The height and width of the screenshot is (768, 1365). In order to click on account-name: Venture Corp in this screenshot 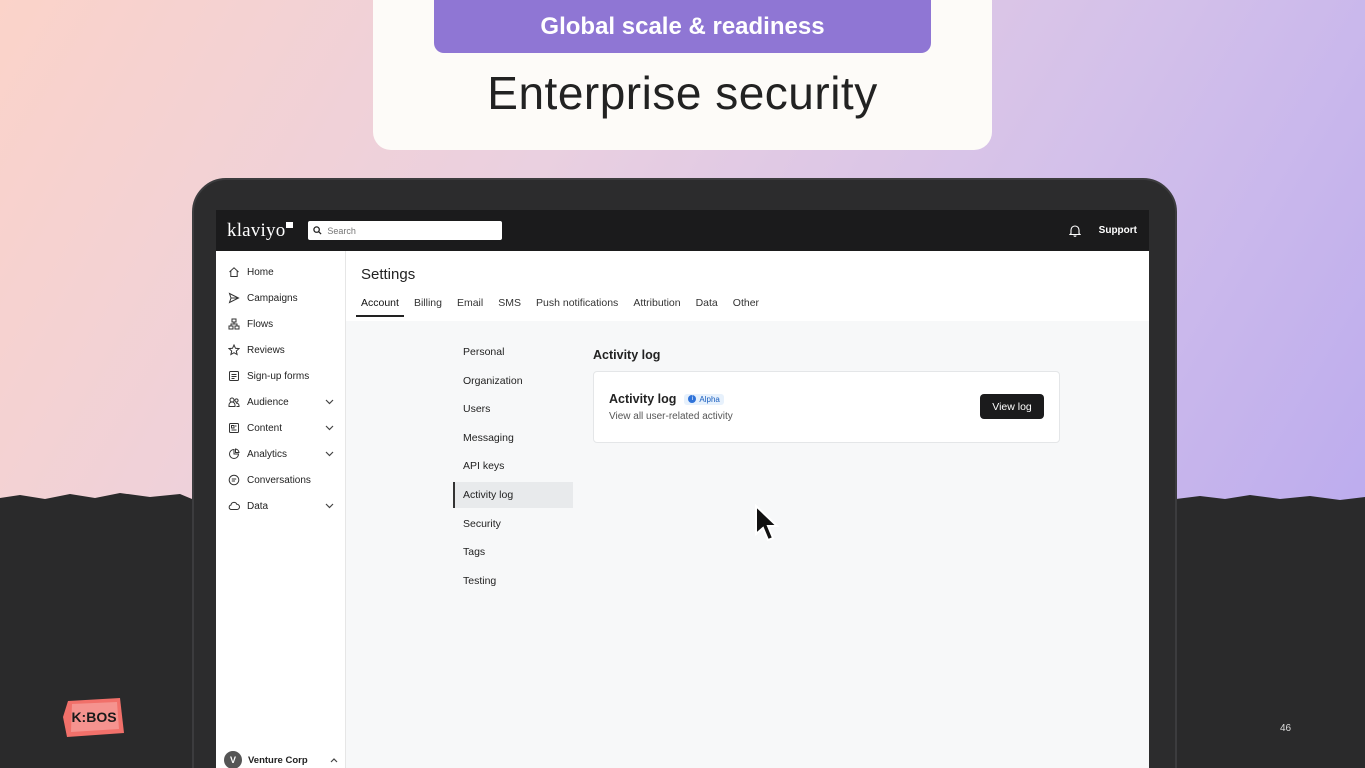, I will do `click(278, 760)`.